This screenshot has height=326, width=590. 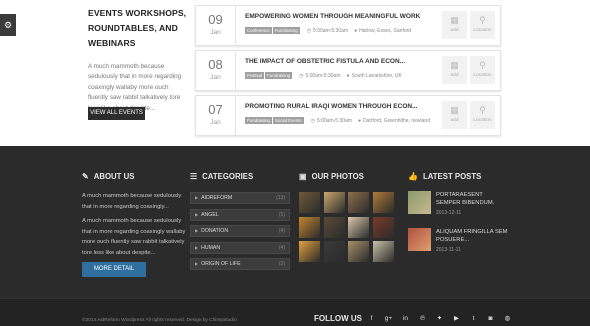 I want to click on category-count: (1), so click(x=281, y=214).